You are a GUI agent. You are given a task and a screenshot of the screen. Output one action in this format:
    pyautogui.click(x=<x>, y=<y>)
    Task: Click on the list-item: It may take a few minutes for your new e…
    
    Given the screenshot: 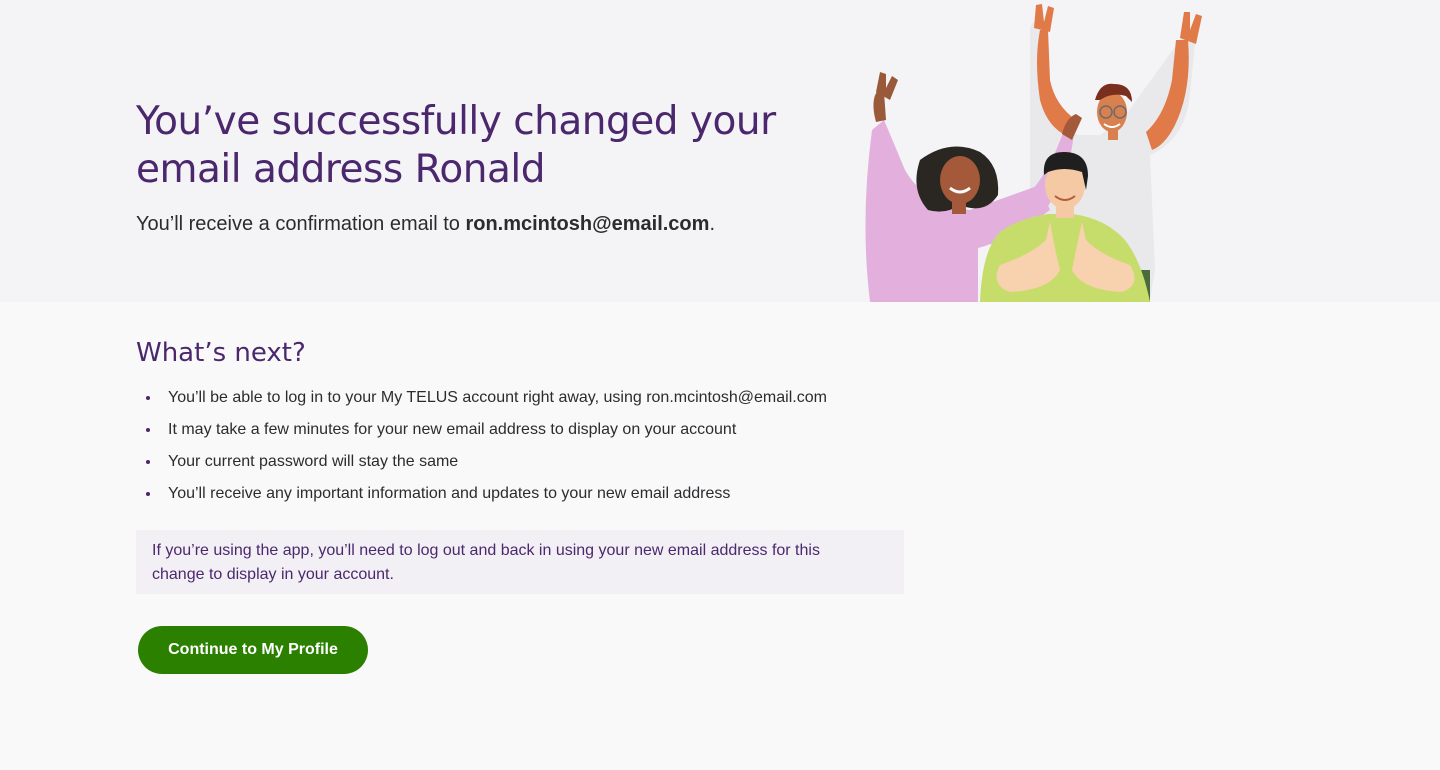 What is the action you would take?
    pyautogui.click(x=481, y=432)
    